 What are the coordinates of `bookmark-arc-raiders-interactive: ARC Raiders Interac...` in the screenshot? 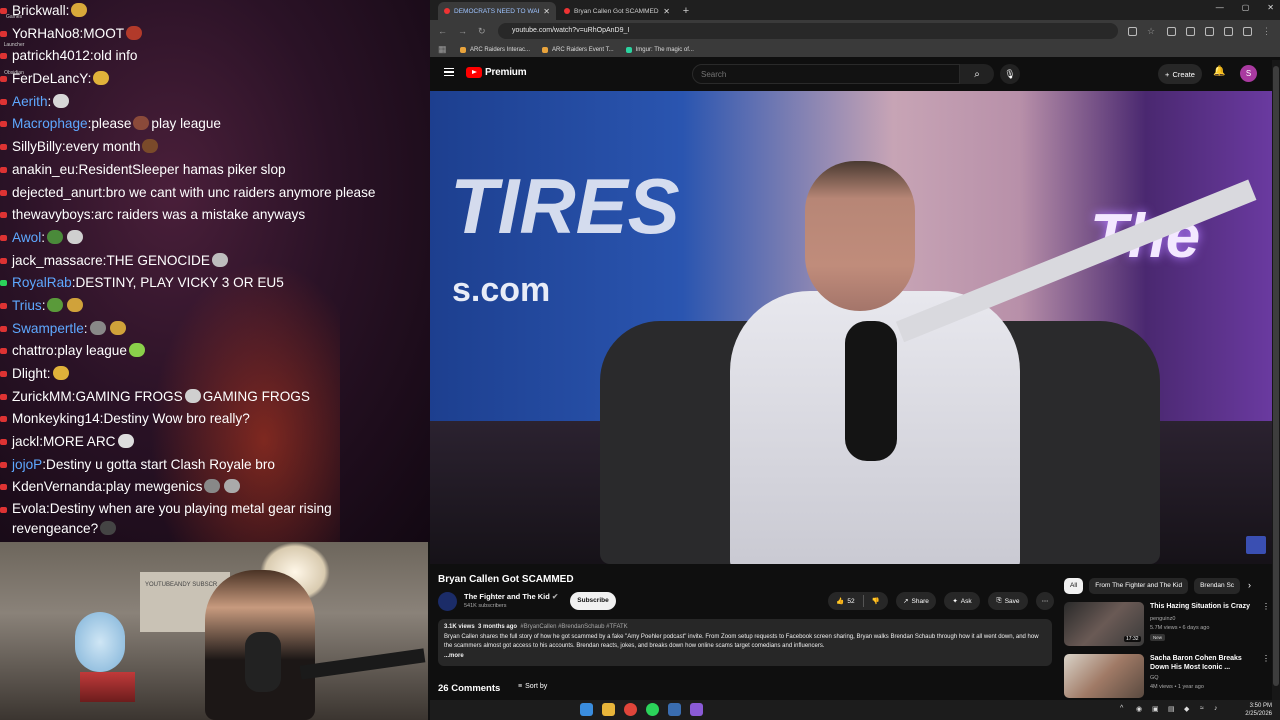 It's located at (495, 49).